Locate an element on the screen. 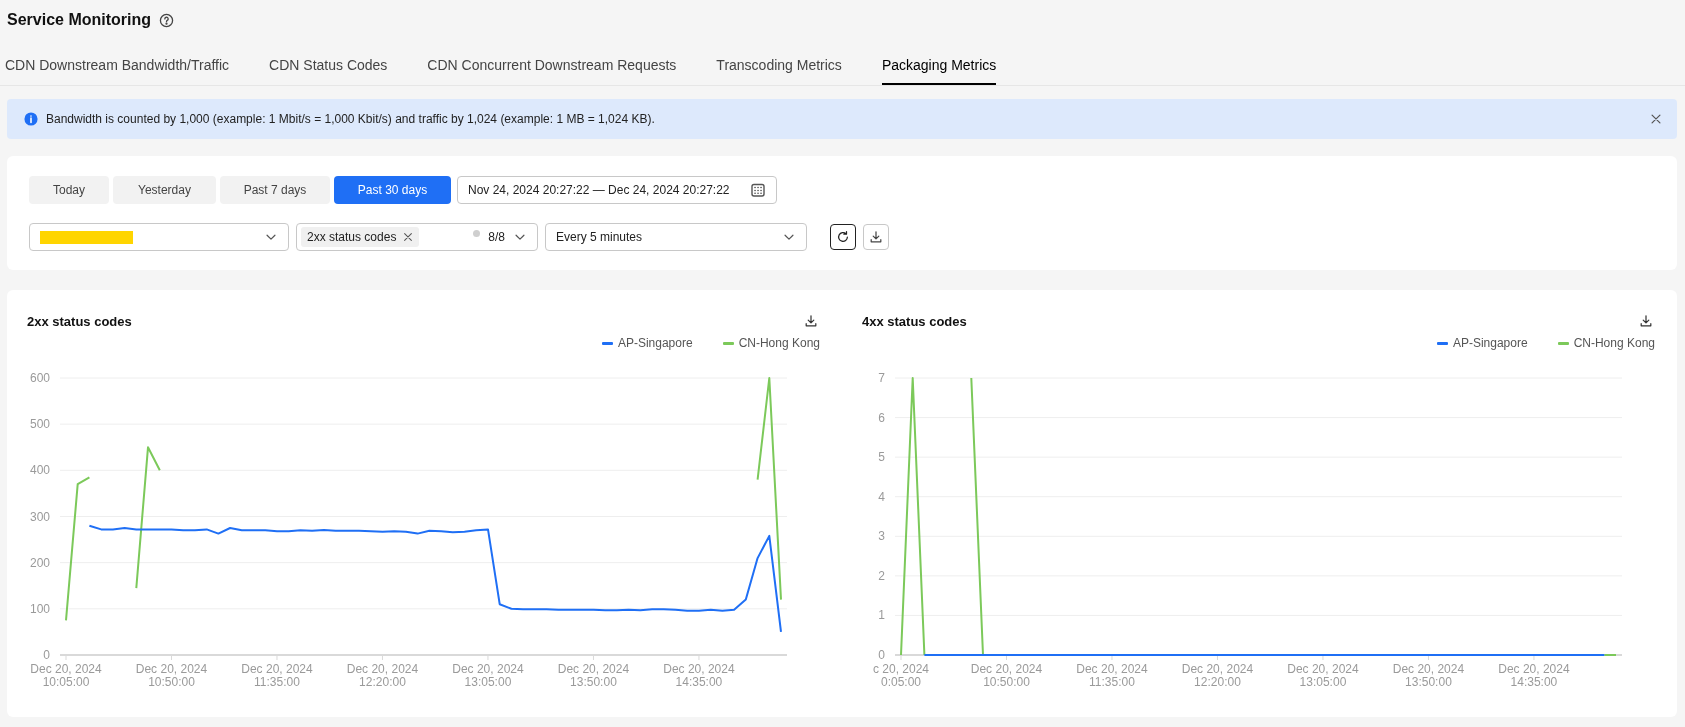 This screenshot has height=727, width=1685. selection-count: 8/8 is located at coordinates (496, 237).